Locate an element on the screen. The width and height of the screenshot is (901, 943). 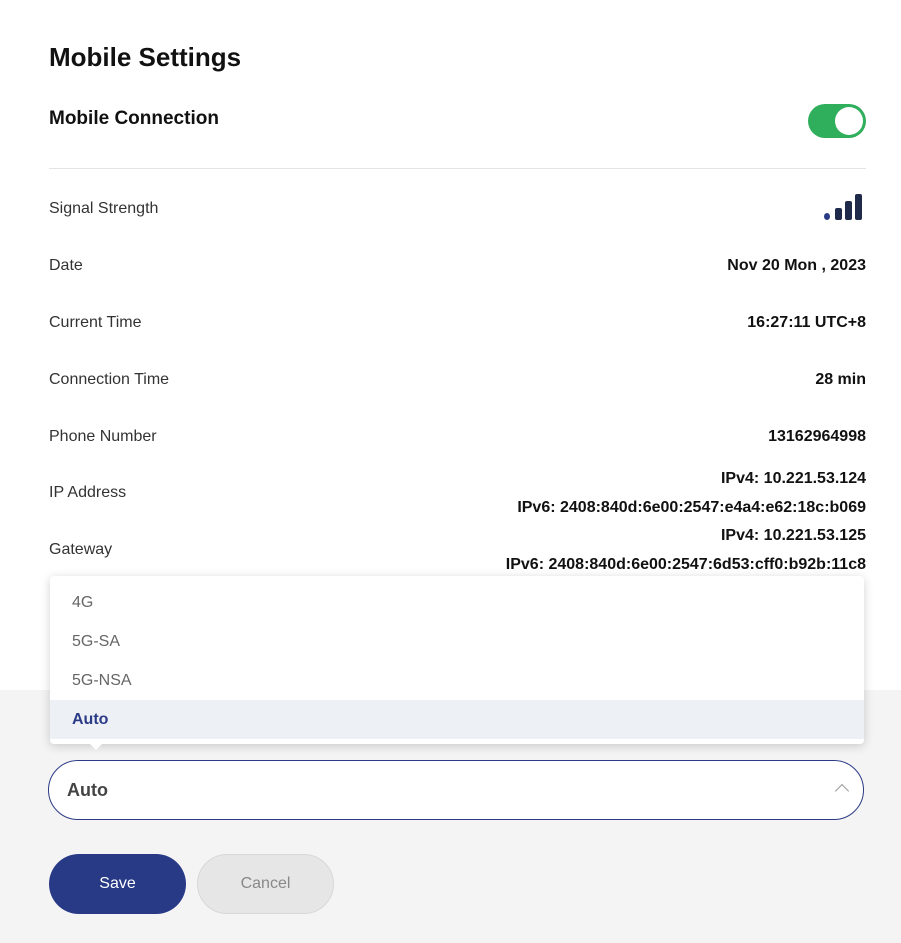
dropdown-option-auto: Auto is located at coordinates (457, 719).